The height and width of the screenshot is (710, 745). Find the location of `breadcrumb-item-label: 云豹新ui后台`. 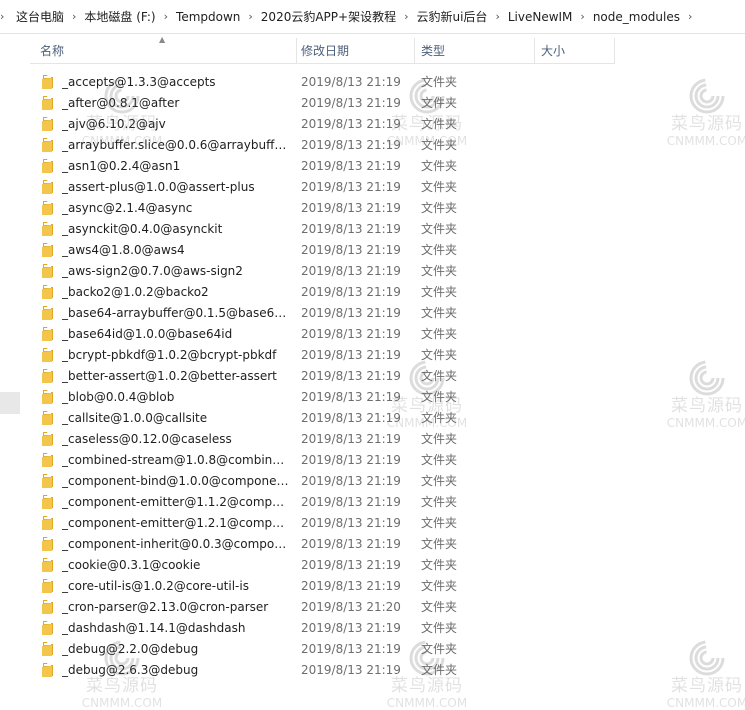

breadcrumb-item-label: 云豹新ui后台 is located at coordinates (452, 17).